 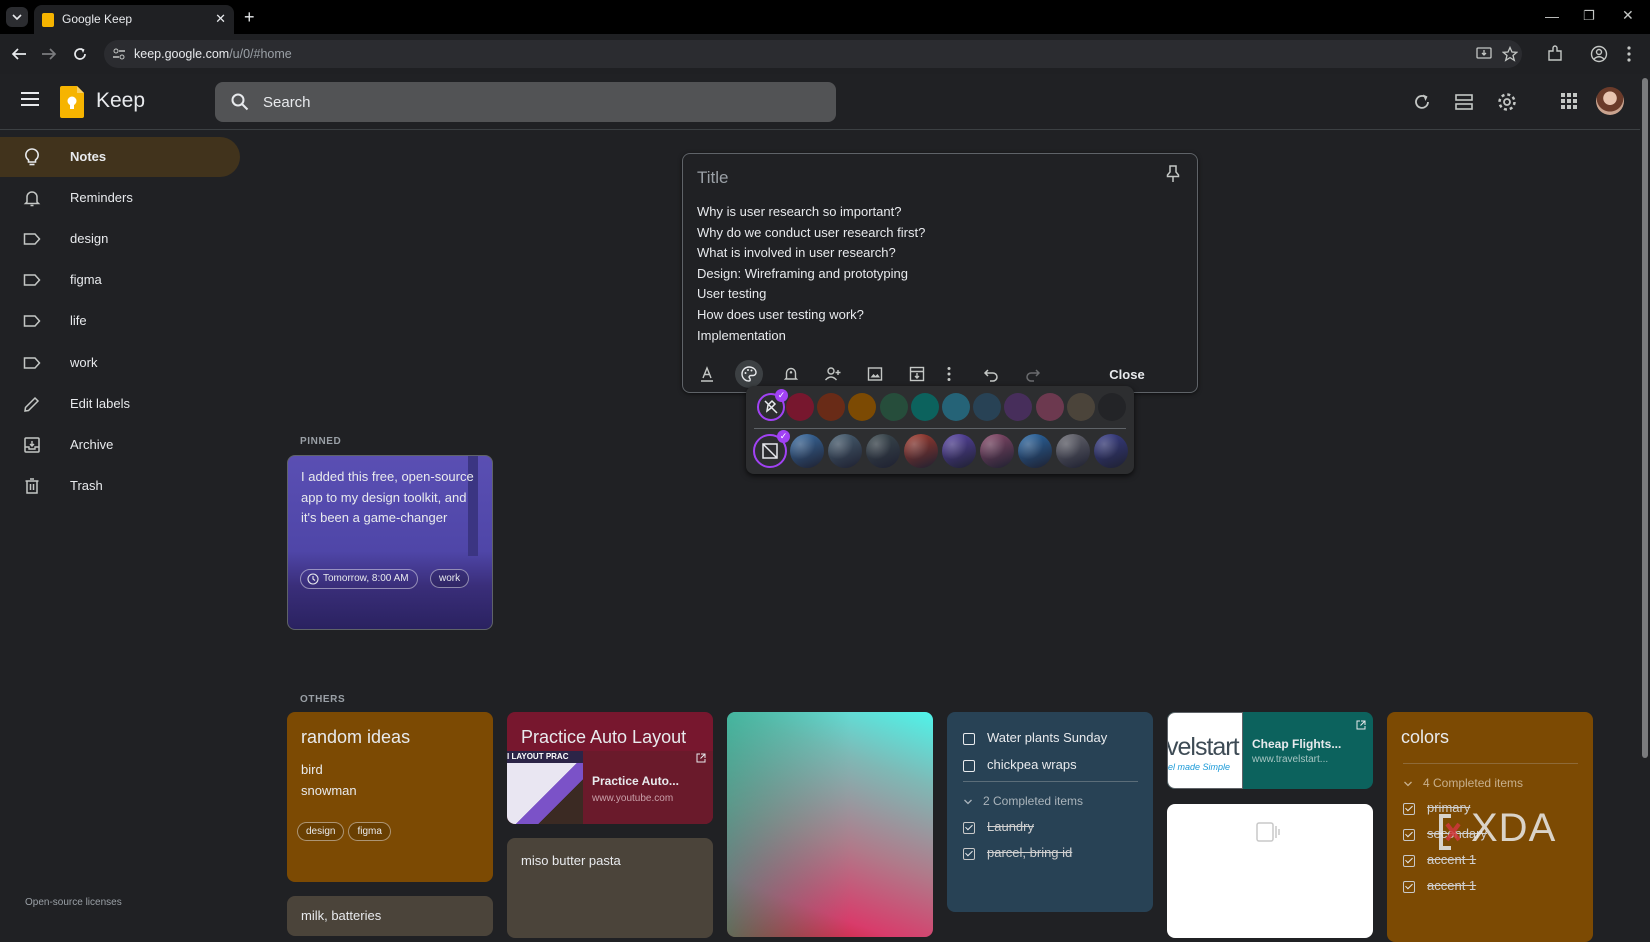 What do you see at coordinates (875, 374) in the screenshot?
I see `add-image-icon` at bounding box center [875, 374].